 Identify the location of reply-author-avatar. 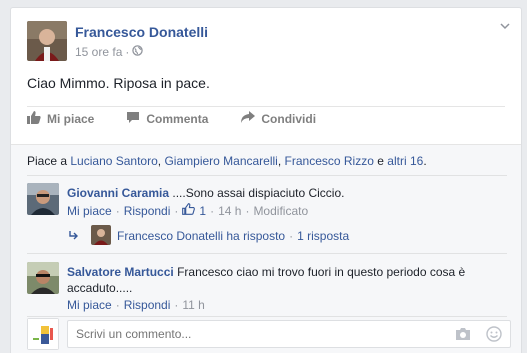
(101, 235).